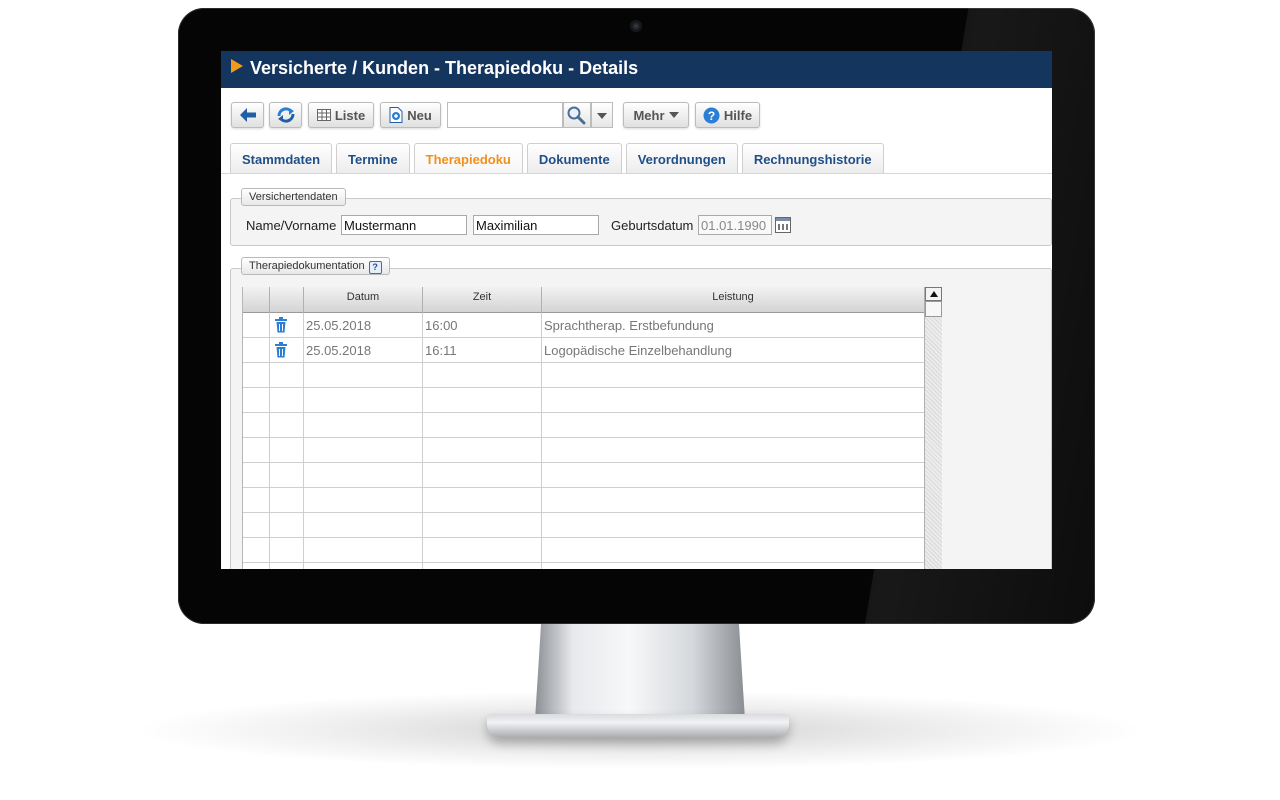 This screenshot has height=800, width=1280. Describe the element at coordinates (256, 300) in the screenshot. I see `header-select` at that location.